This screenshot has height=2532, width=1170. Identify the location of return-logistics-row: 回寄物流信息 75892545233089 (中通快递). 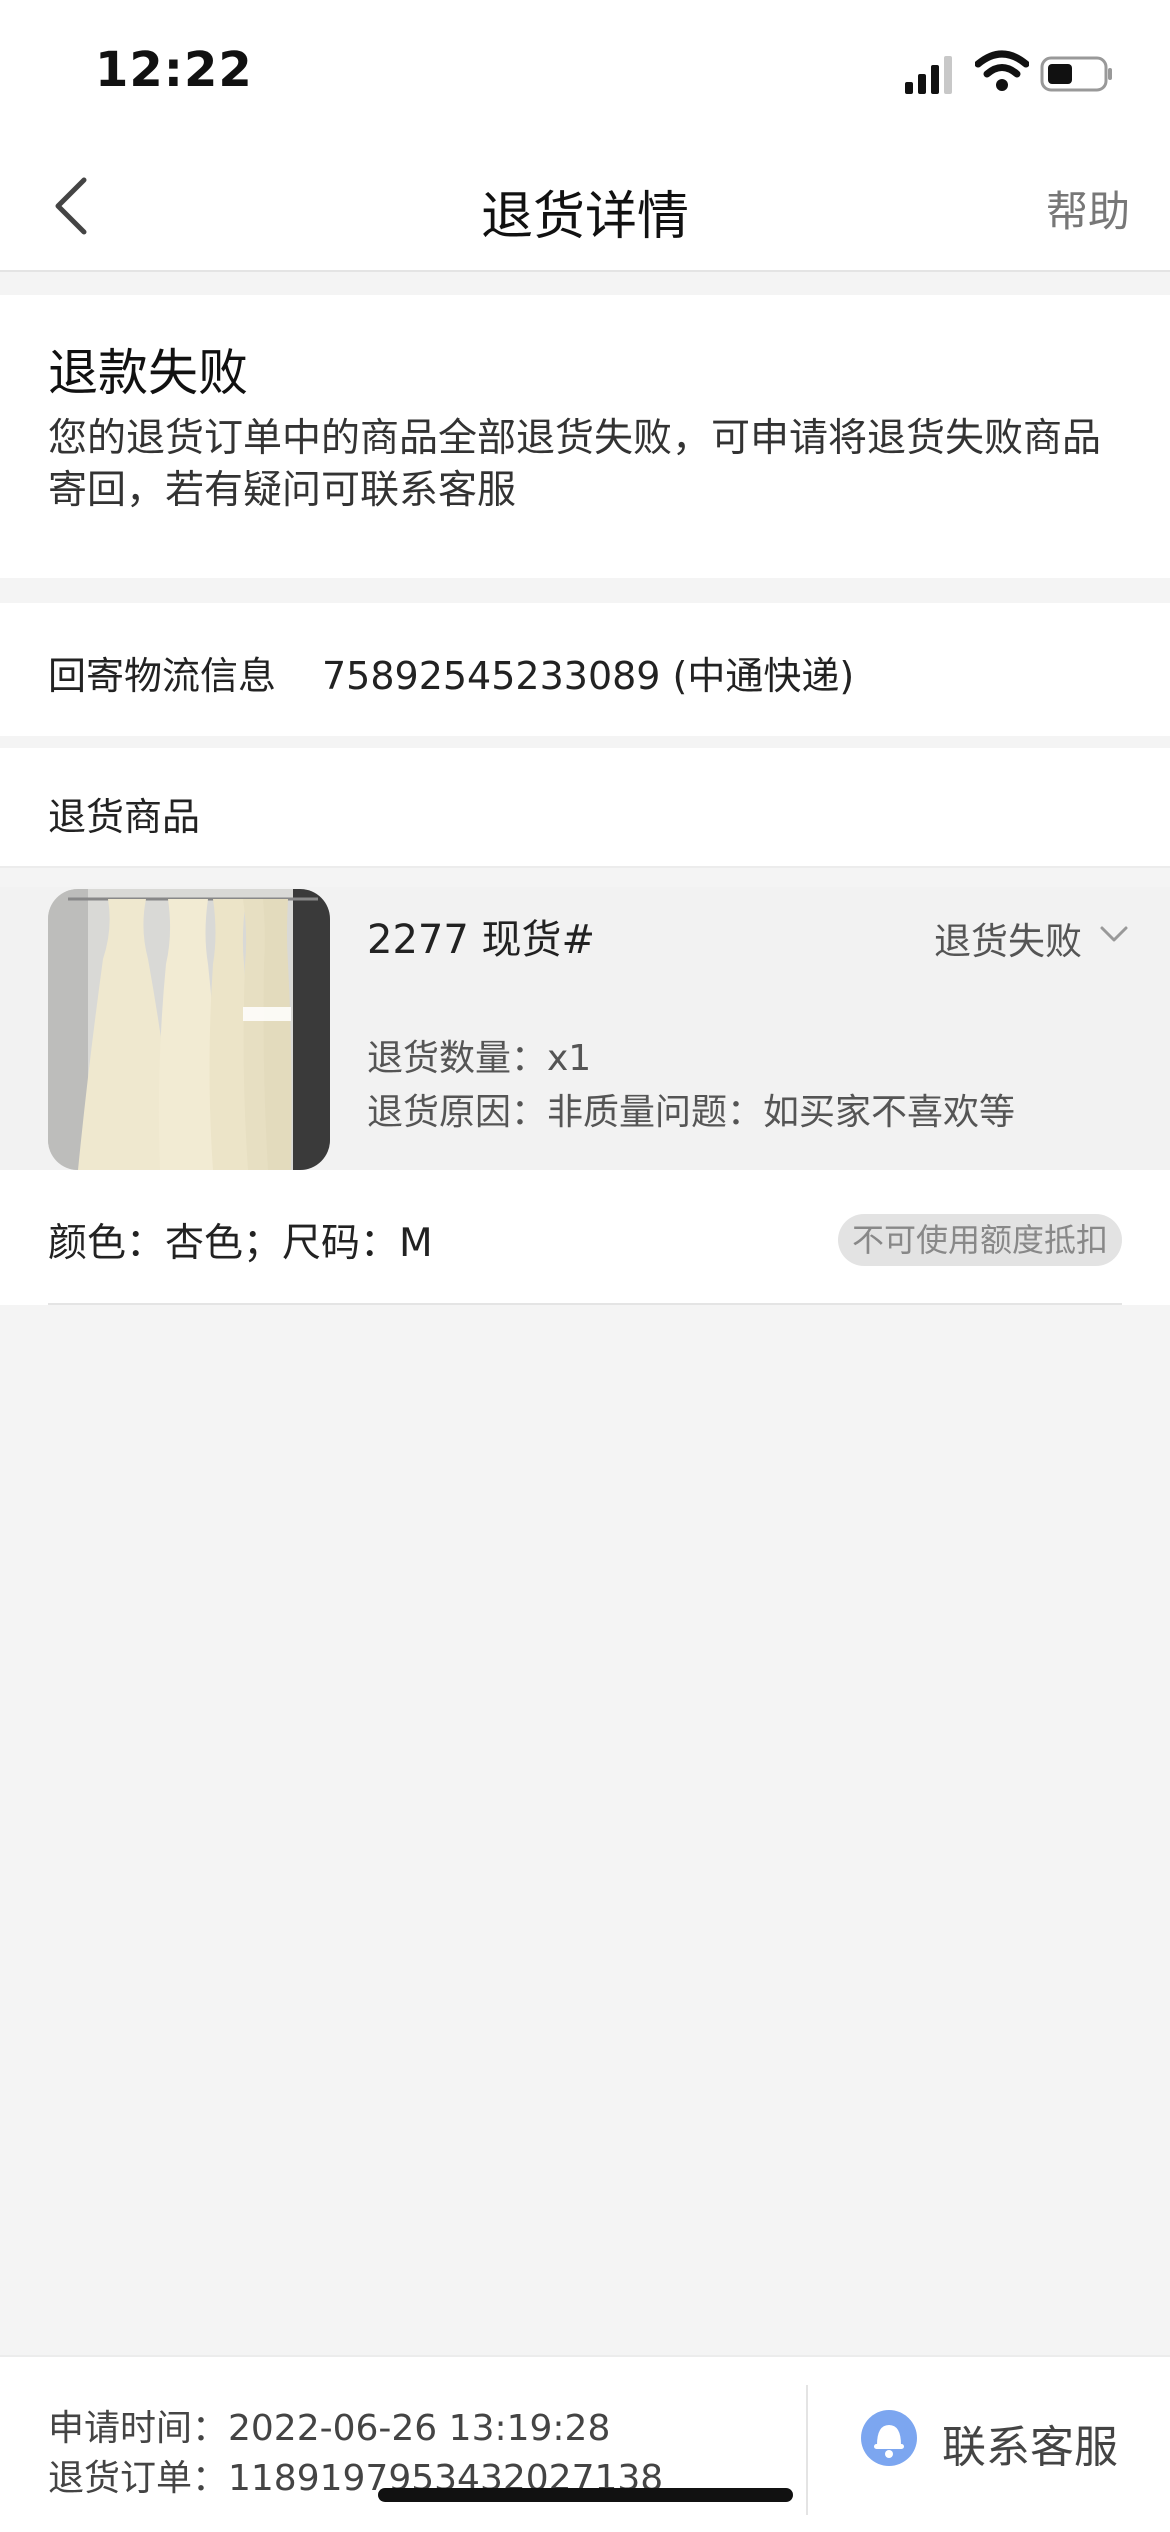
(585, 669).